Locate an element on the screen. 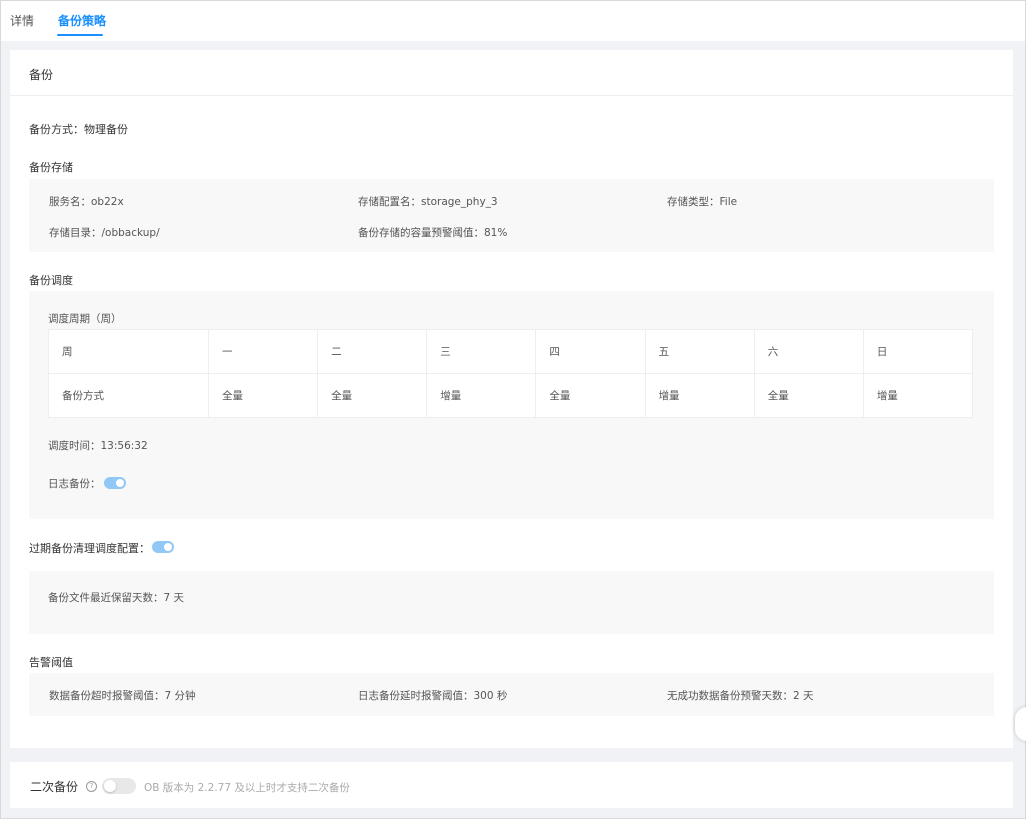 The image size is (1026, 819). alarm-no-success-days: 无成功数据备份预警天数：2 天 is located at coordinates (740, 696).